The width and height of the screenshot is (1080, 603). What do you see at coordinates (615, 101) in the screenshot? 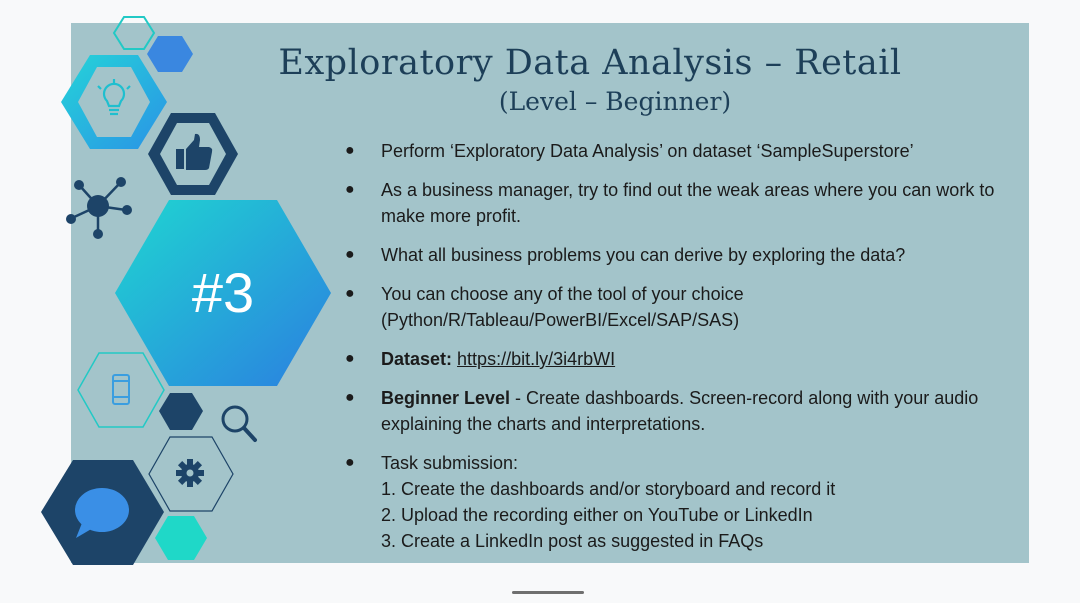
I see `slide-subtitle: (Level – Beginner)` at bounding box center [615, 101].